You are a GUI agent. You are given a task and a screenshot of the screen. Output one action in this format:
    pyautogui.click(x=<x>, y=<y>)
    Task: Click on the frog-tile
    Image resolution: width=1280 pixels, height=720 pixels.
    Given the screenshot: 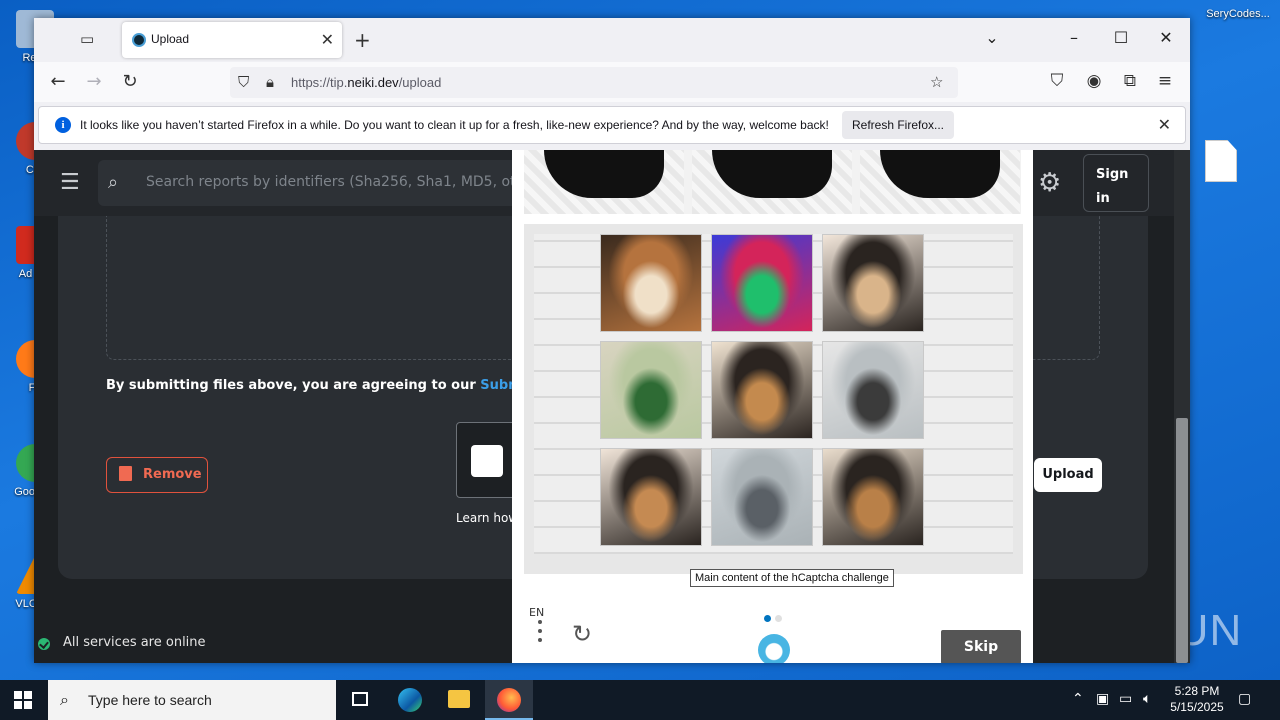 What is the action you would take?
    pyautogui.click(x=651, y=390)
    